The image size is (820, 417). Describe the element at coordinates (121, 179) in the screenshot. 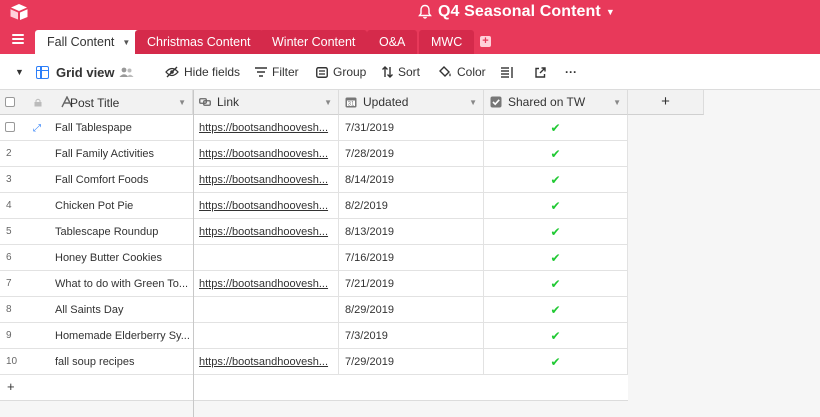

I see `cell-post-title: Fall Comfort Foods` at that location.